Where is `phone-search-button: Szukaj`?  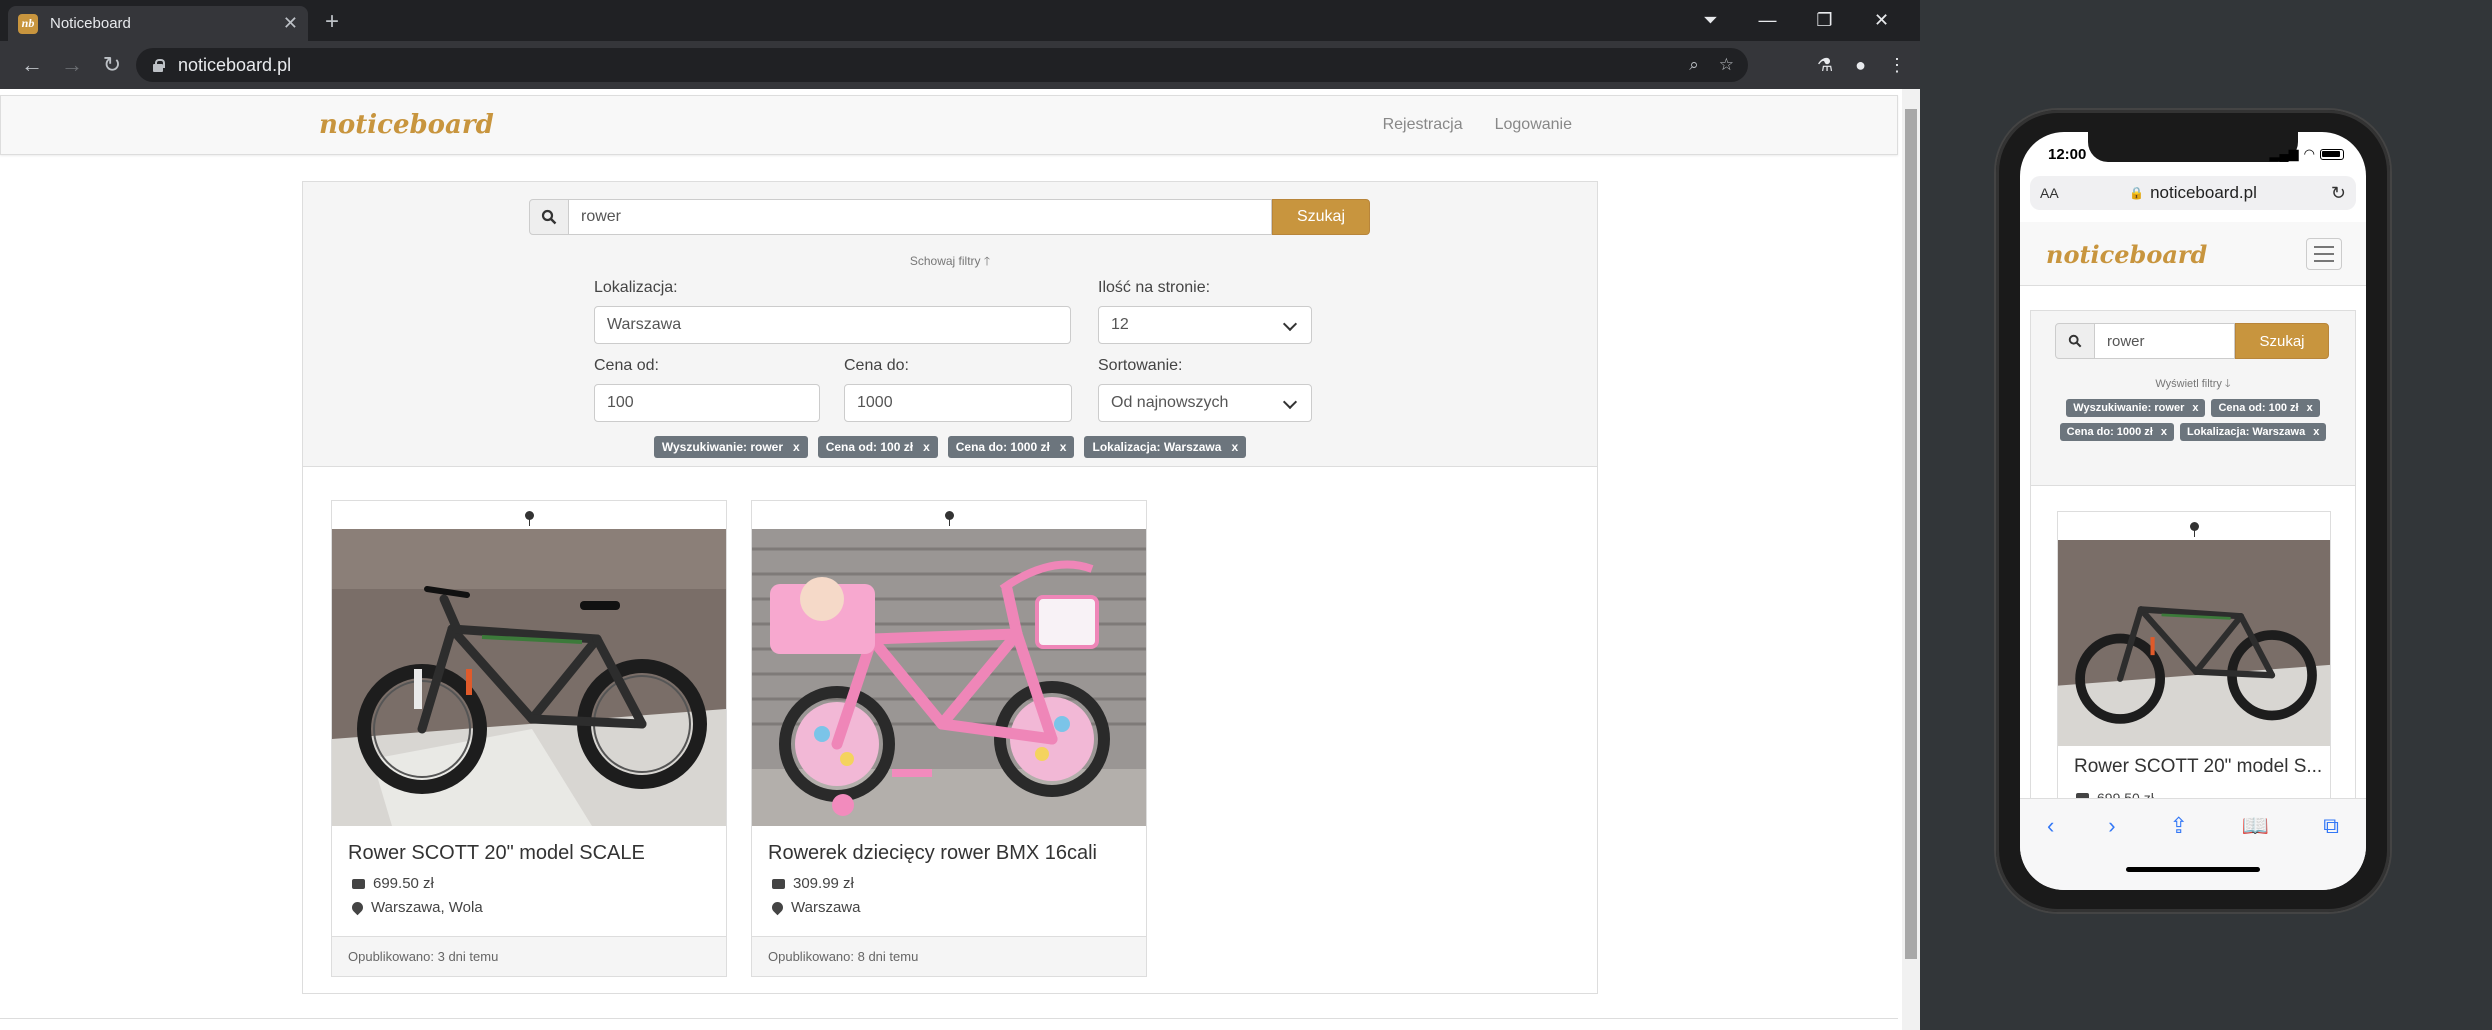 phone-search-button: Szukaj is located at coordinates (2282, 341).